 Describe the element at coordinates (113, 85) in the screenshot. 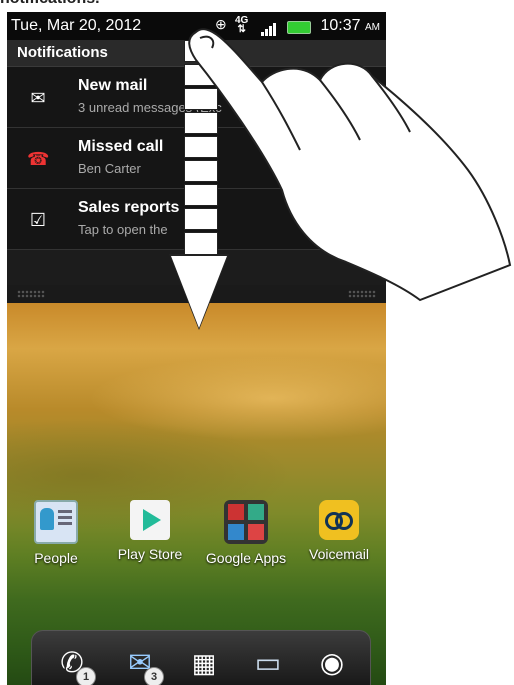

I see `notification-title: New mail` at that location.